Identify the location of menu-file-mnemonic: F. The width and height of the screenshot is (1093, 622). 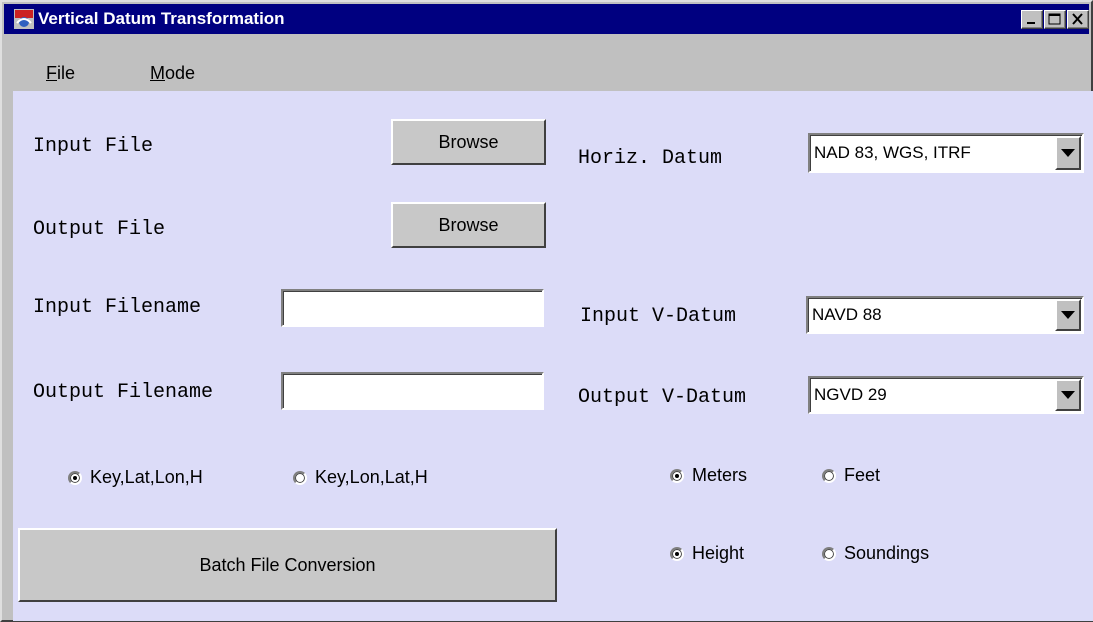
(51, 73).